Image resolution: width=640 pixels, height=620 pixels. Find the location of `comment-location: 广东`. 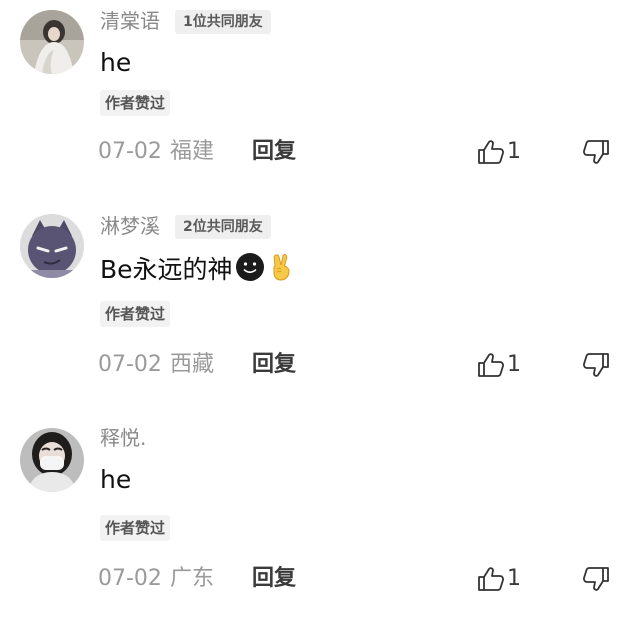

comment-location: 广东 is located at coordinates (191, 578).